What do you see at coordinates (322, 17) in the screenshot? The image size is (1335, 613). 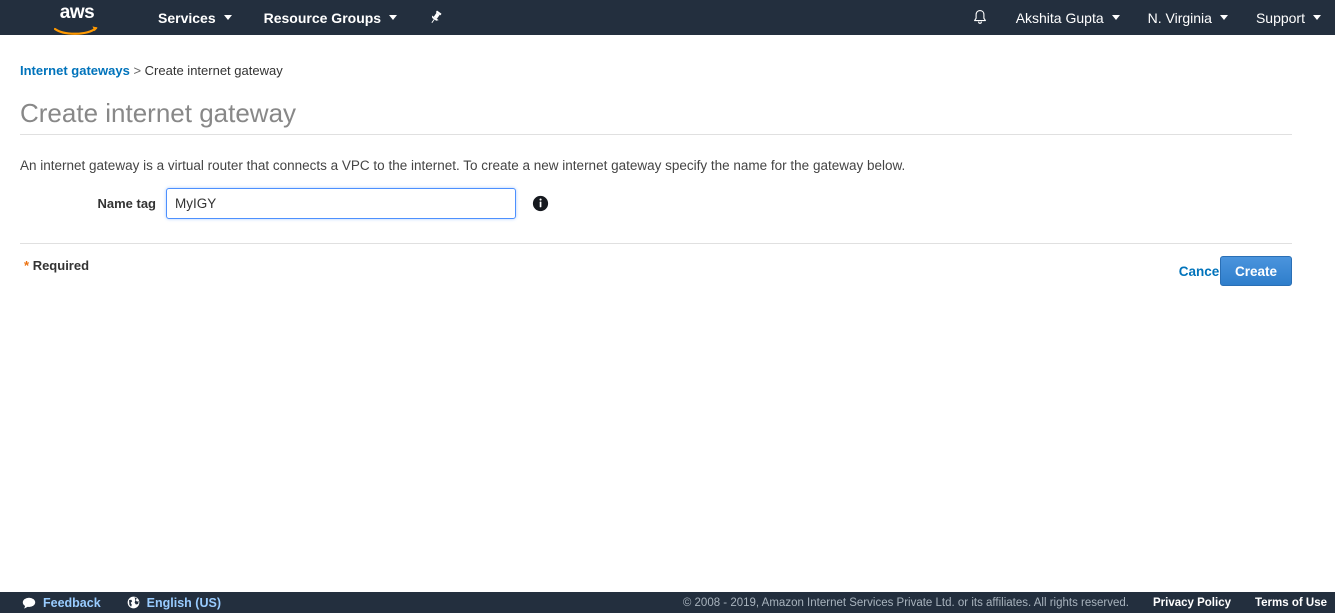 I see `nav-resource-groups-label: Resource Groups` at bounding box center [322, 17].